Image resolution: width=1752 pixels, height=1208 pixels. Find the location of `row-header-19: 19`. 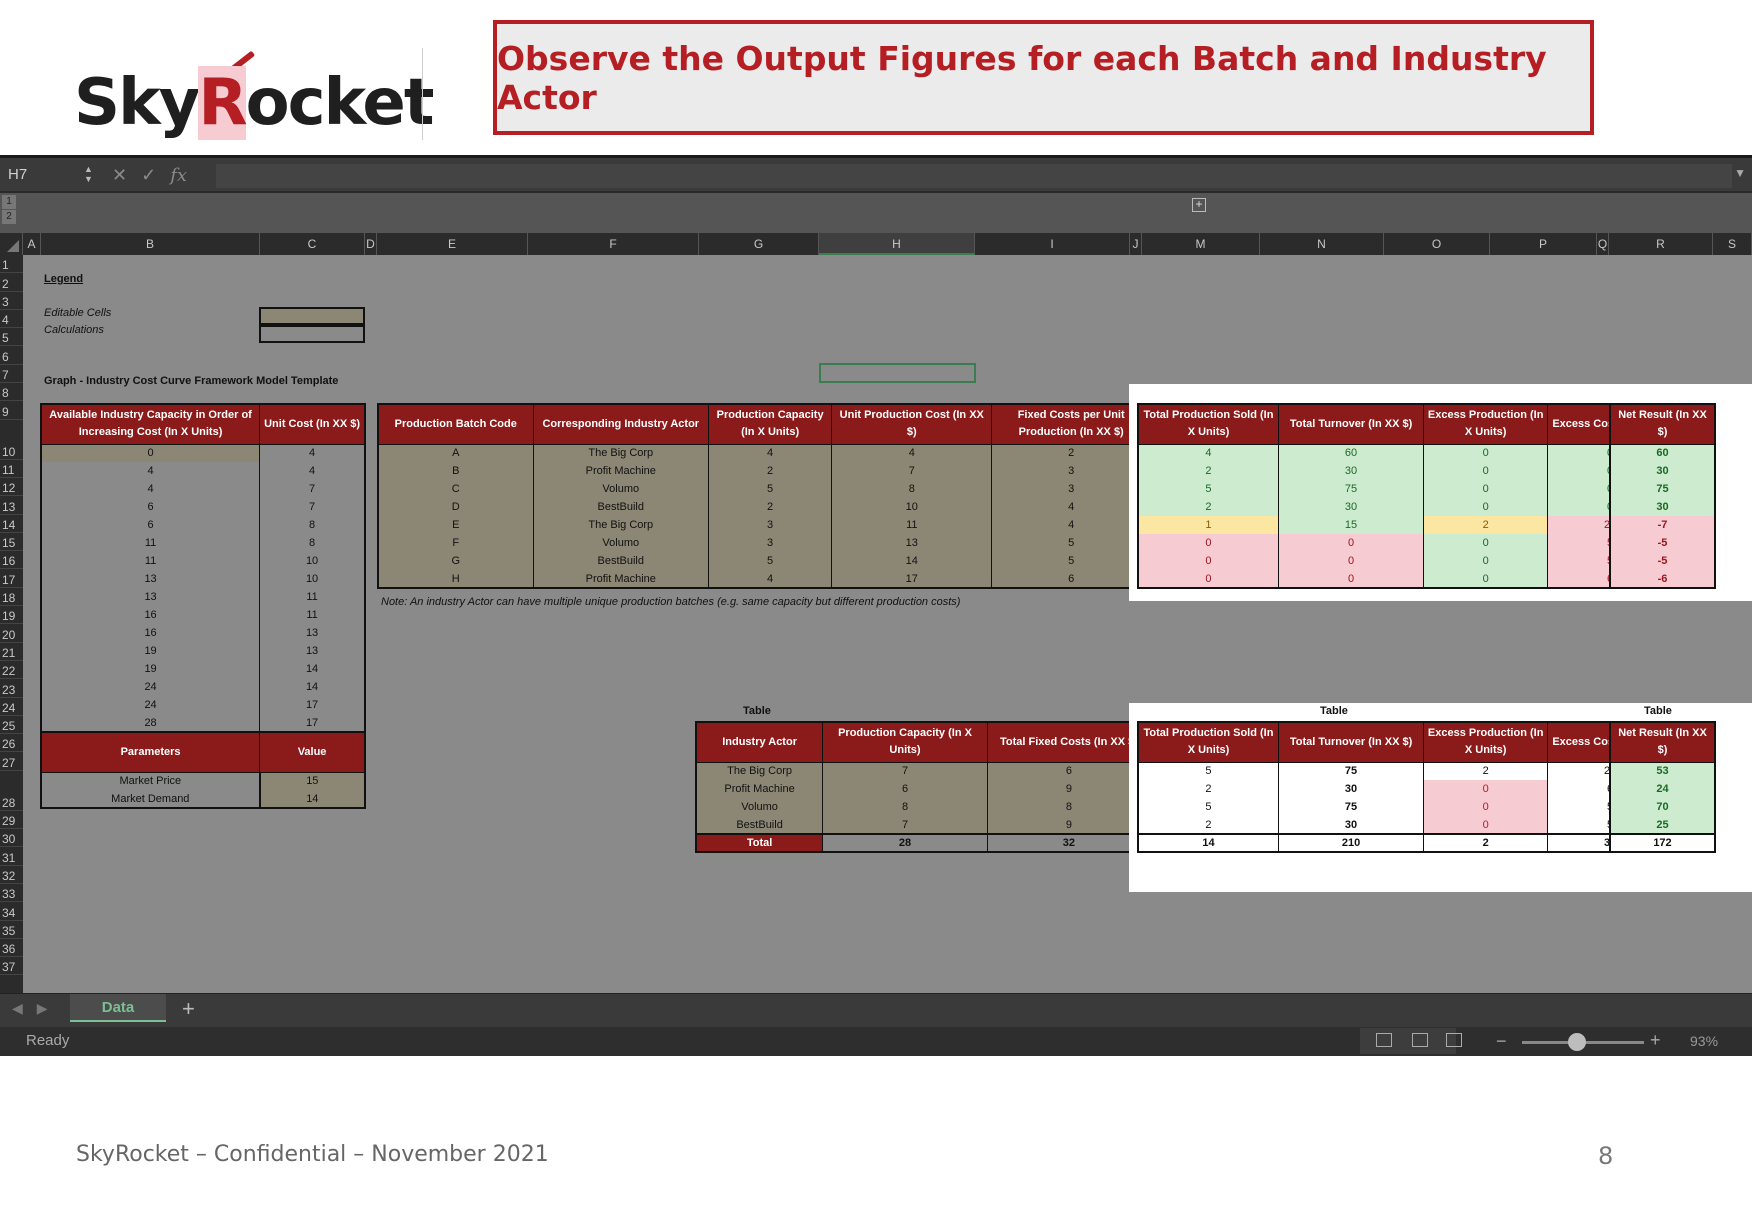

row-header-19: 19 is located at coordinates (11, 615).